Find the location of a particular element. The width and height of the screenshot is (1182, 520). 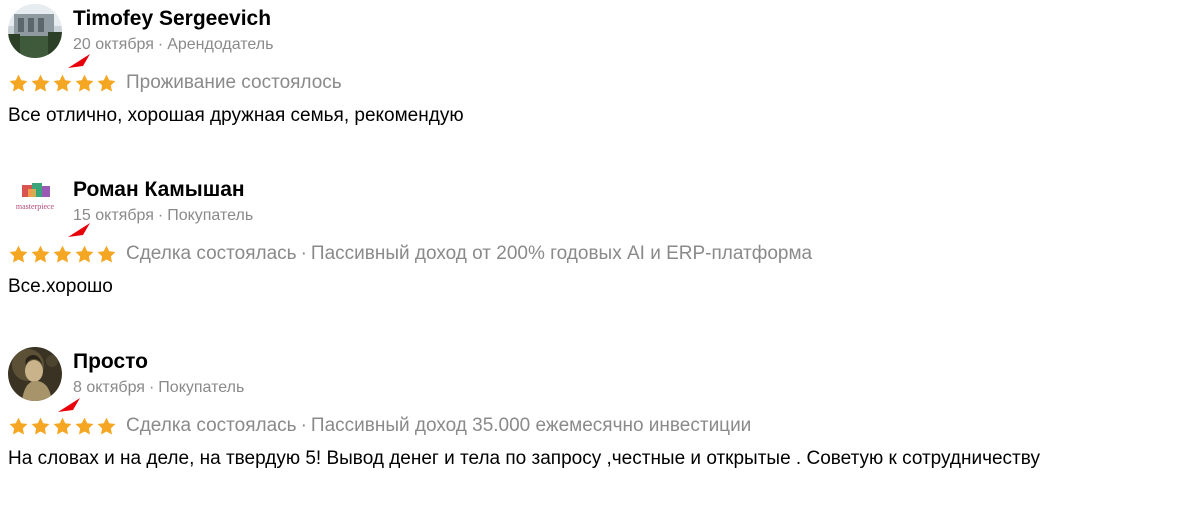

review-meta: 20 октября · Арендодатель is located at coordinates (173, 45).